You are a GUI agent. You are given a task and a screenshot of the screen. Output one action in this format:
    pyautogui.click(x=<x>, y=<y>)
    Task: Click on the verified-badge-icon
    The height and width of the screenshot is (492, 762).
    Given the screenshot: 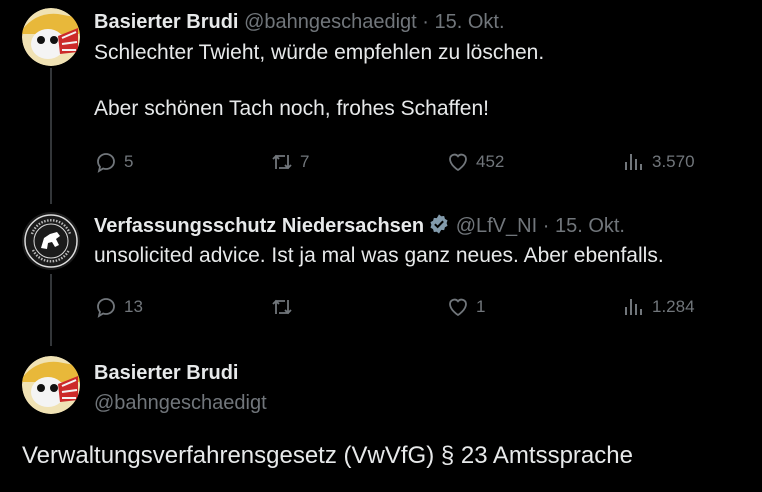 What is the action you would take?
    pyautogui.click(x=439, y=224)
    